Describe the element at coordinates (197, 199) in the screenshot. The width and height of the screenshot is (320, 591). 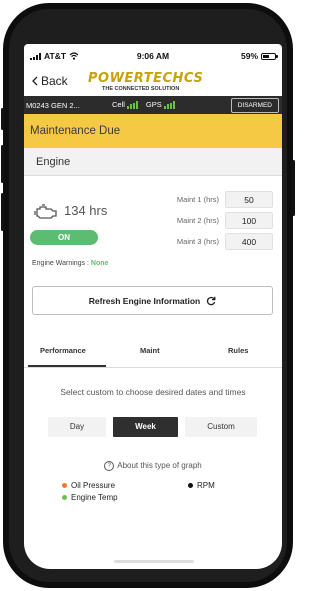
I see `maint-1-label: Maint 1 (hrs)` at that location.